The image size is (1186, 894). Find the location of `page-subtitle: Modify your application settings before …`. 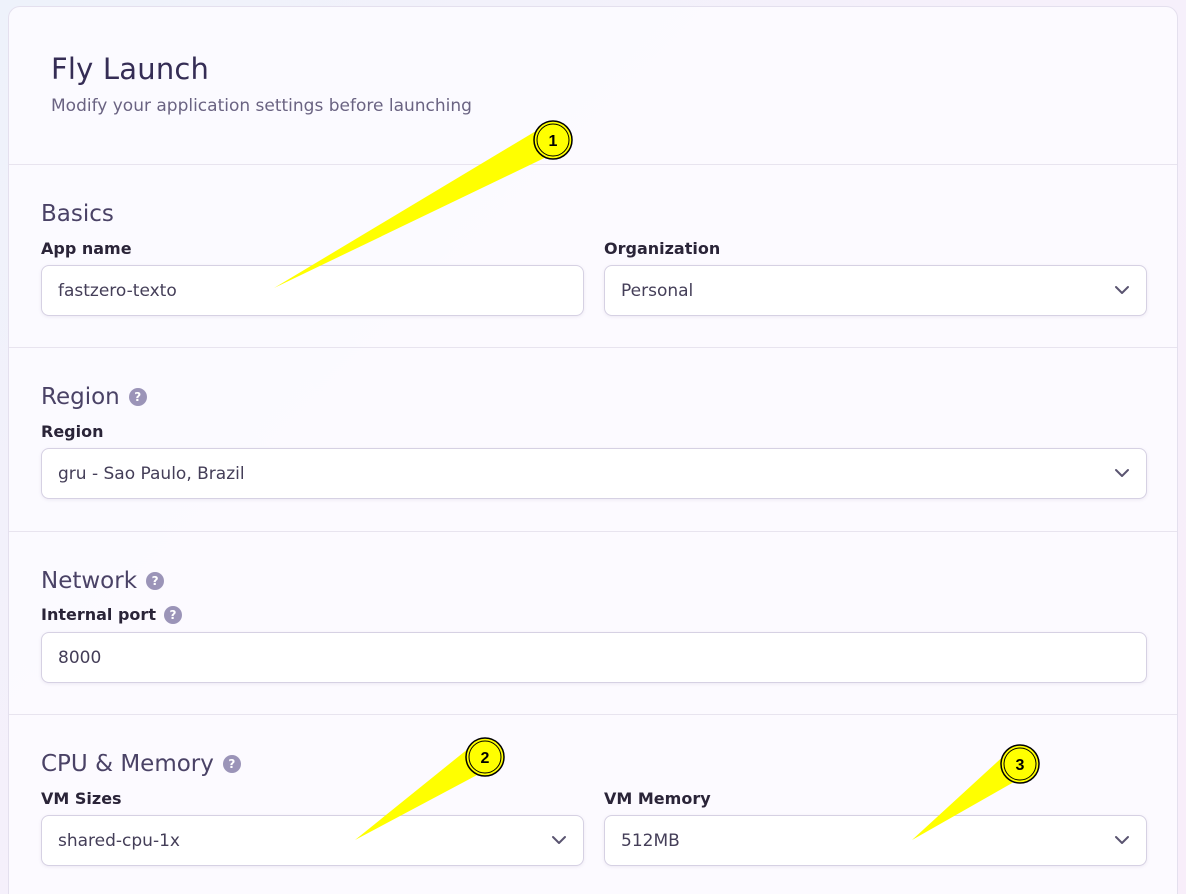

page-subtitle: Modify your application settings before … is located at coordinates (261, 106).